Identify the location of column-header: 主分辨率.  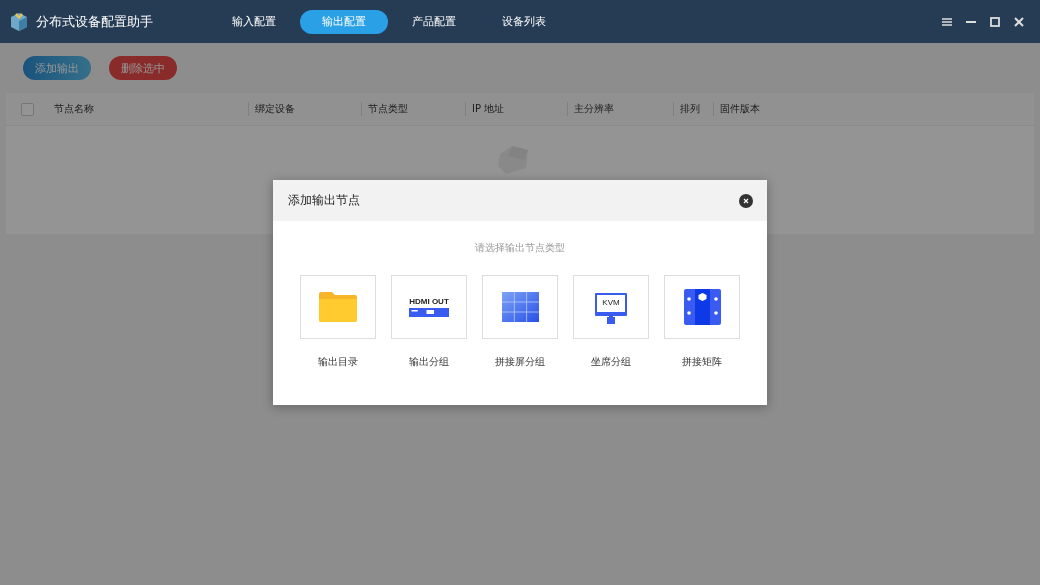
(594, 108).